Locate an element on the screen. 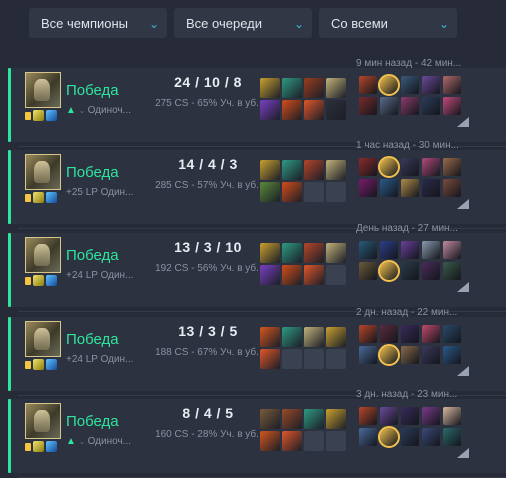  with-filter-dropdown: Со всеми ⌄ is located at coordinates (388, 23).